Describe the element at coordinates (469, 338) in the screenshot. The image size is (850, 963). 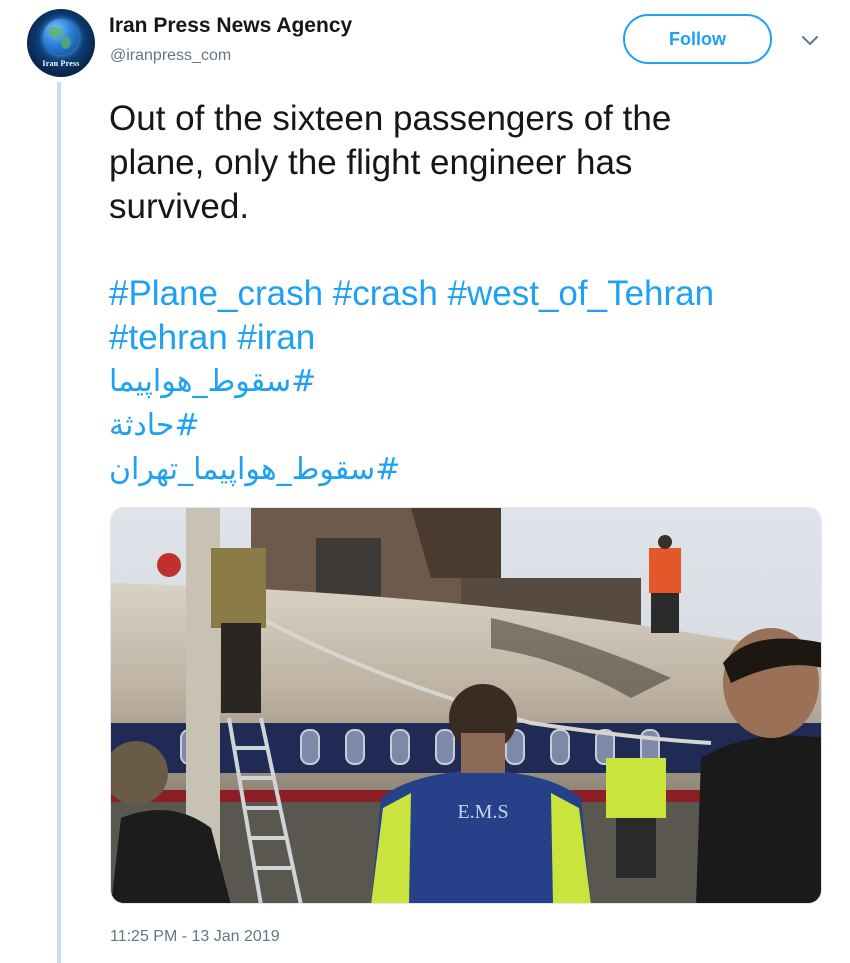
I see `hashtag-line: #tehran #iran` at that location.